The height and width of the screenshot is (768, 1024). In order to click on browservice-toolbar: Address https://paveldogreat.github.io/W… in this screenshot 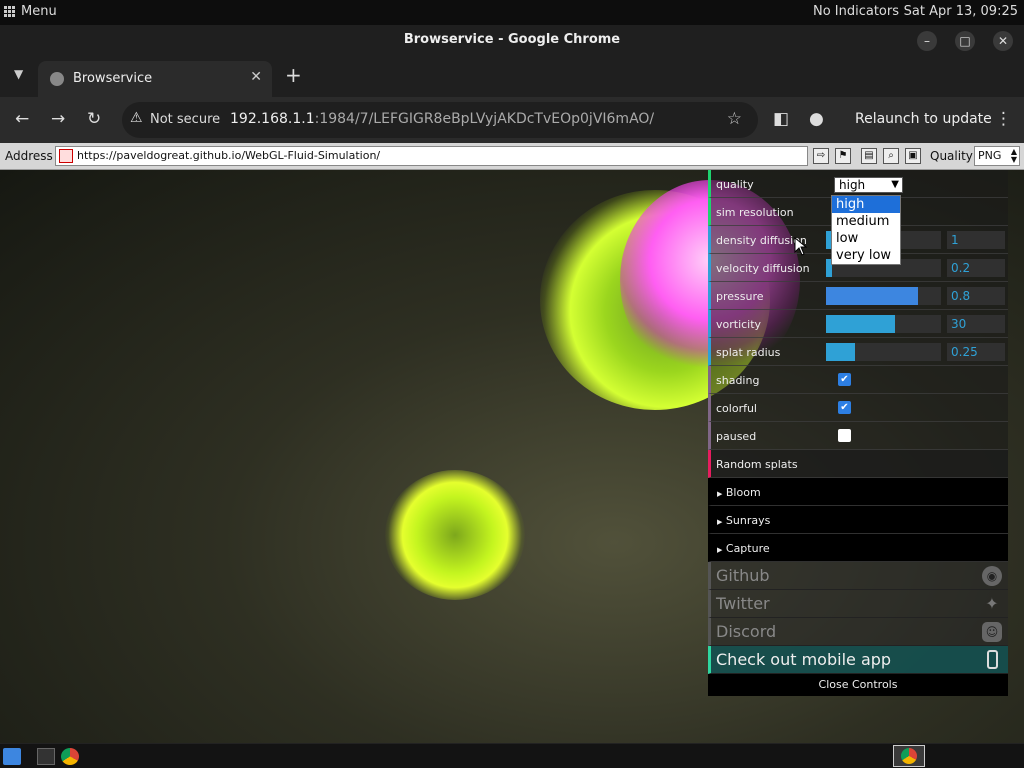, I will do `click(512, 156)`.